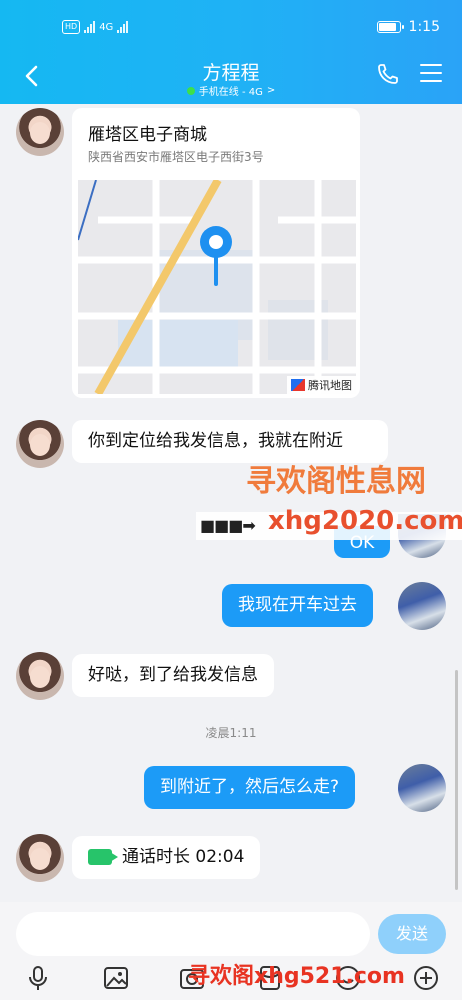  I want to click on call-duration: 通话时长 02:04, so click(183, 857).